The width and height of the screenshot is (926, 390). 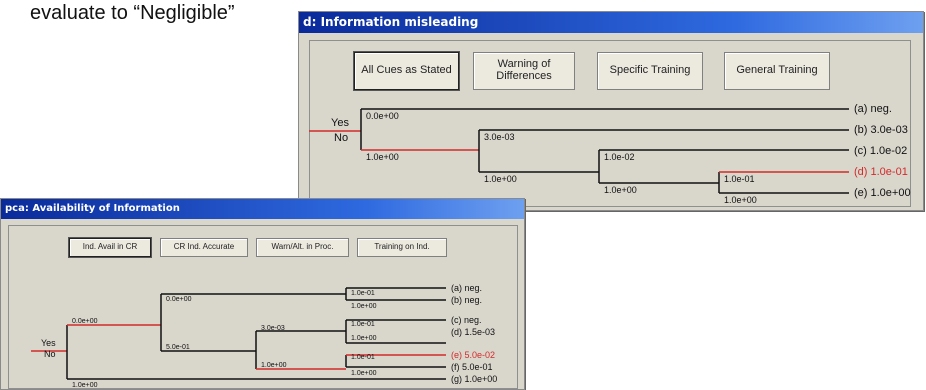 I want to click on branch-value: 1.0e-02, so click(x=619, y=157).